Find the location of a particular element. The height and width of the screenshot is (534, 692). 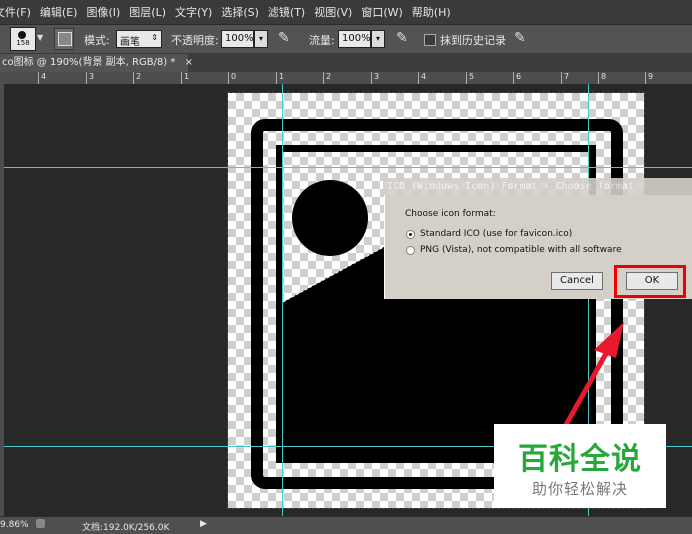

brush-panel-toggle-button is located at coordinates (64, 39).